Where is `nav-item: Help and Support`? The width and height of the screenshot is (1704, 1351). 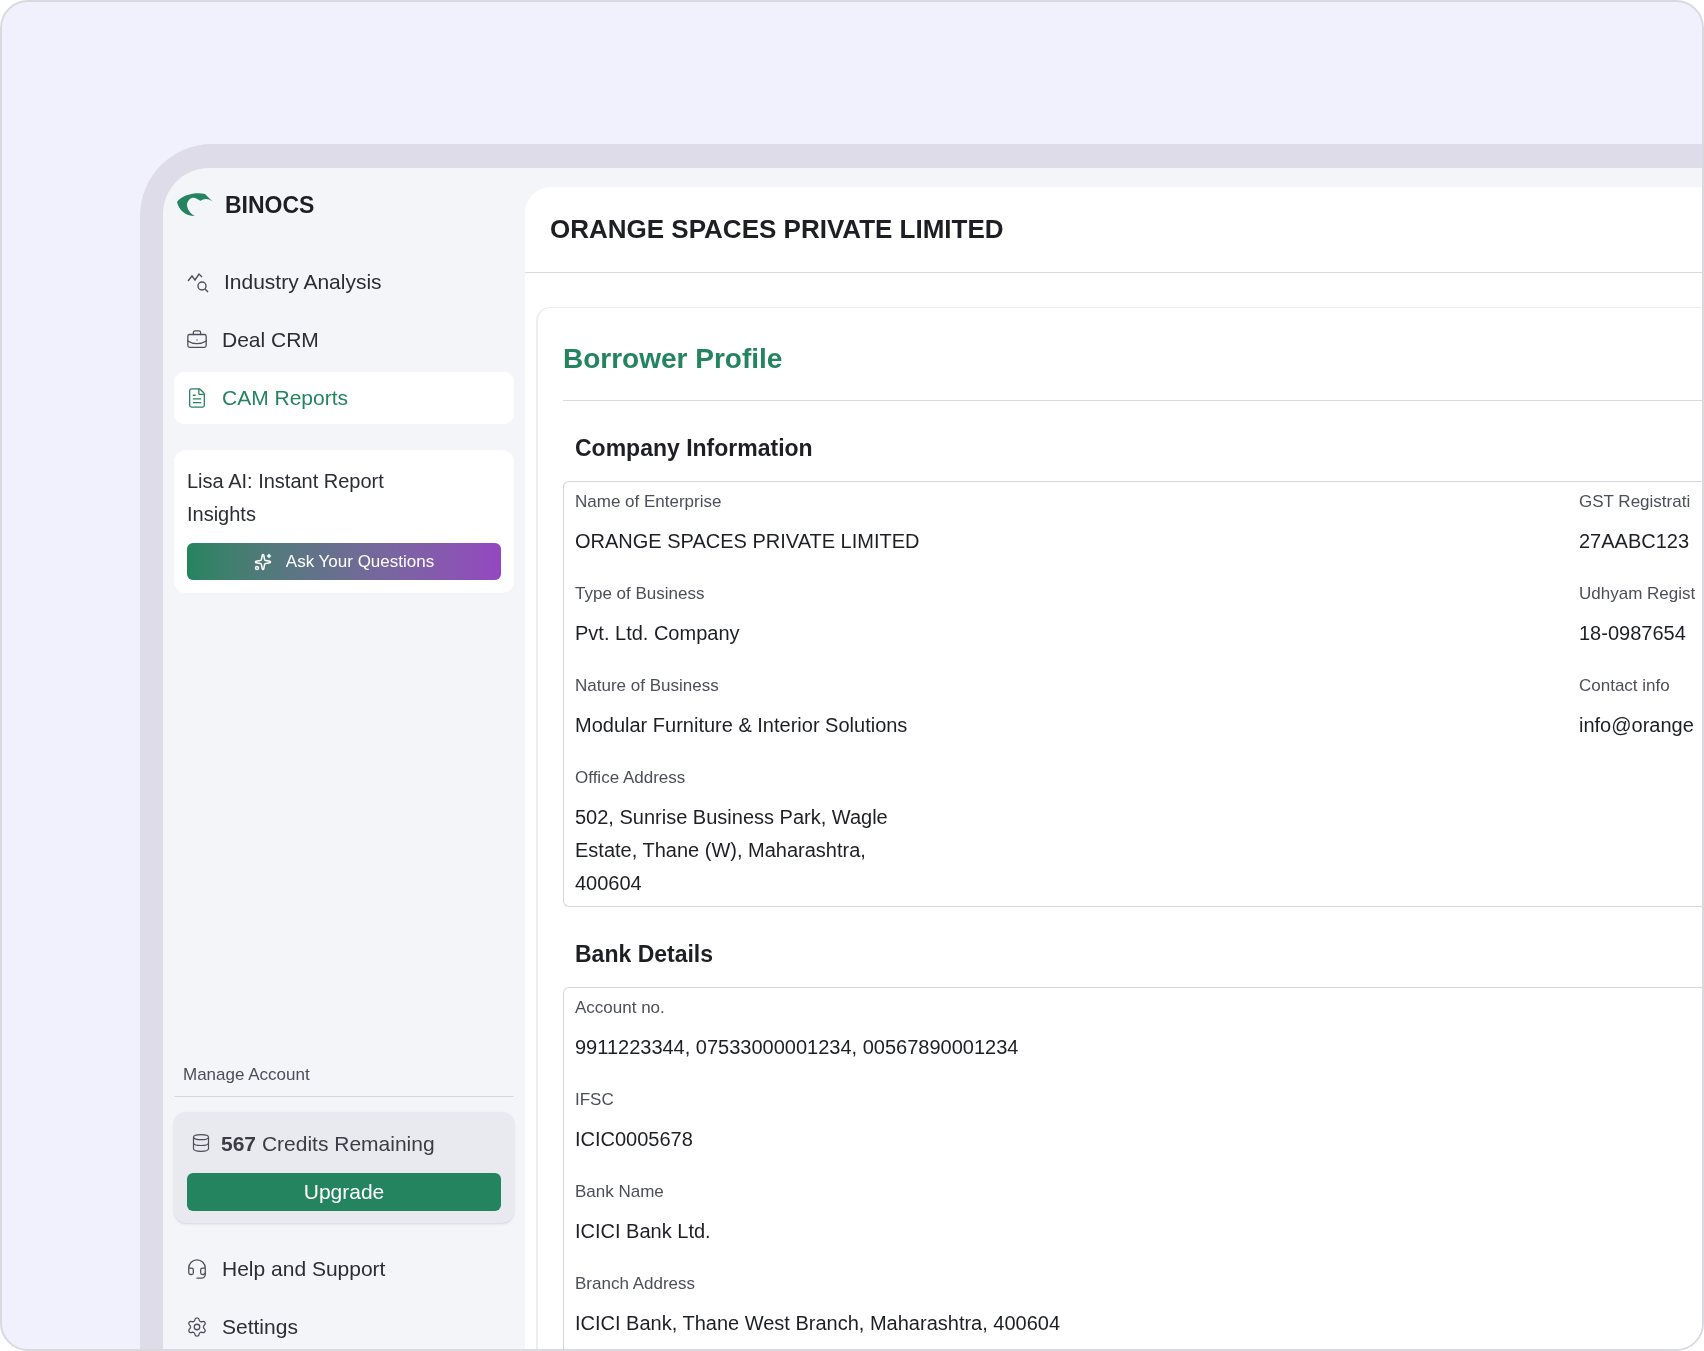
nav-item: Help and Support is located at coordinates (344, 1269).